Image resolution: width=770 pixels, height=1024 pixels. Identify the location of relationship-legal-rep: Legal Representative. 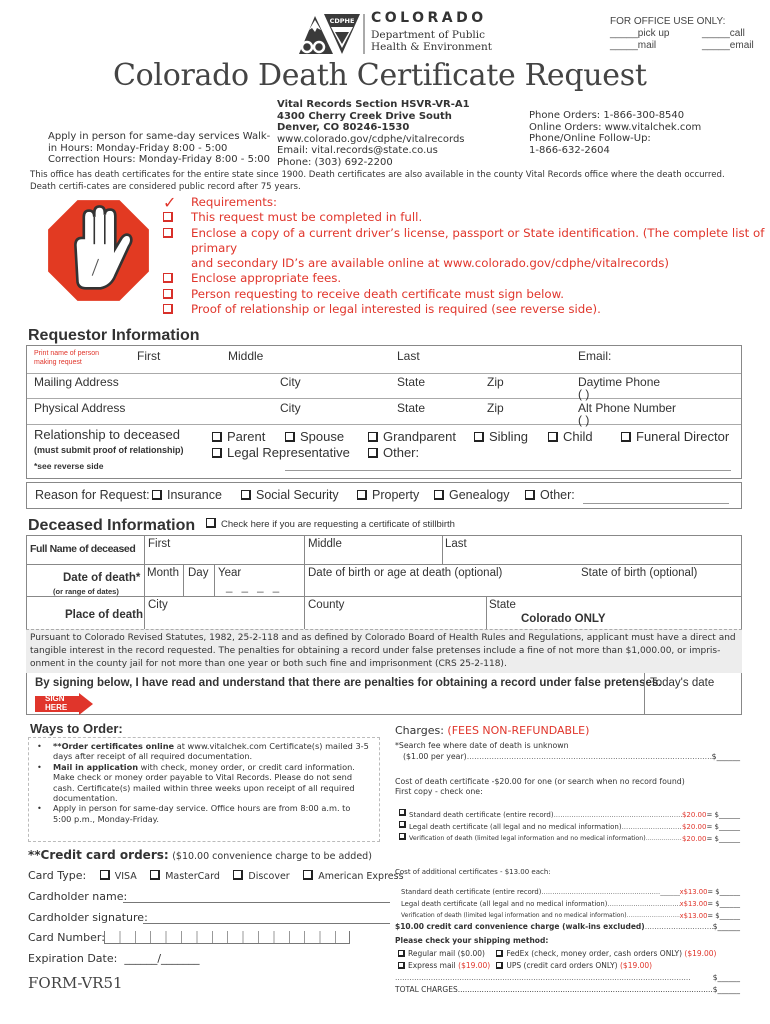
(281, 452).